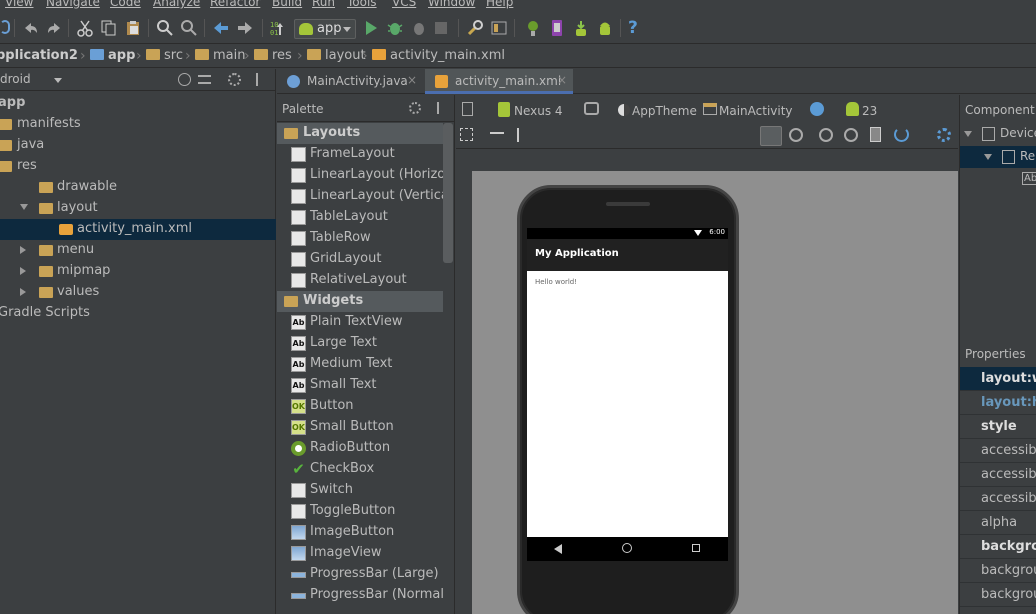 Image resolution: width=1036 pixels, height=614 pixels. Describe the element at coordinates (112, 55) in the screenshot. I see `breadcrumb-item: app` at that location.